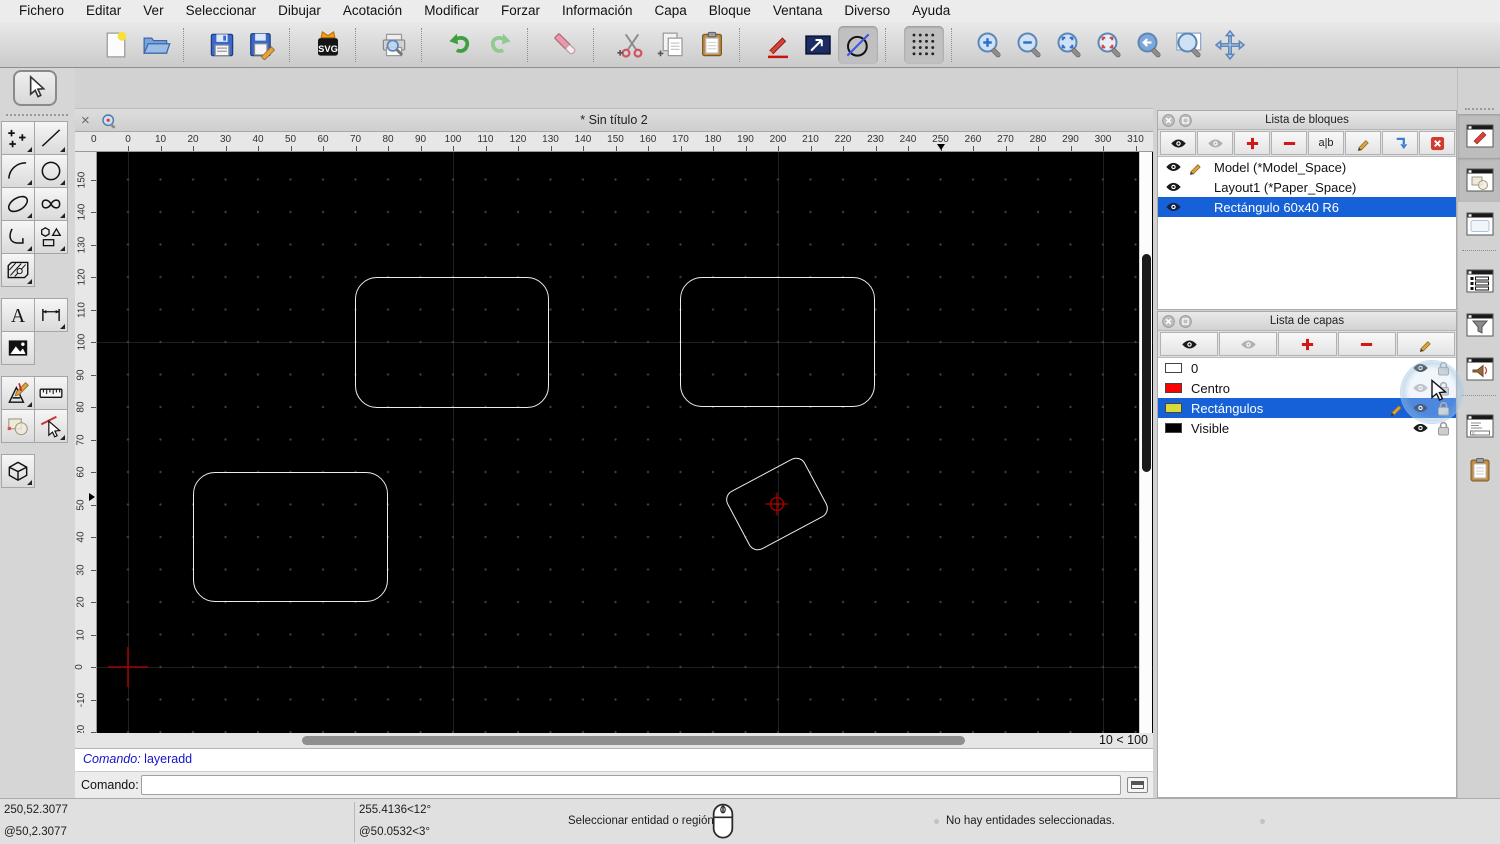 This screenshot has height=844, width=1500. Describe the element at coordinates (1420, 388) in the screenshot. I see `eye-off-icon` at that location.